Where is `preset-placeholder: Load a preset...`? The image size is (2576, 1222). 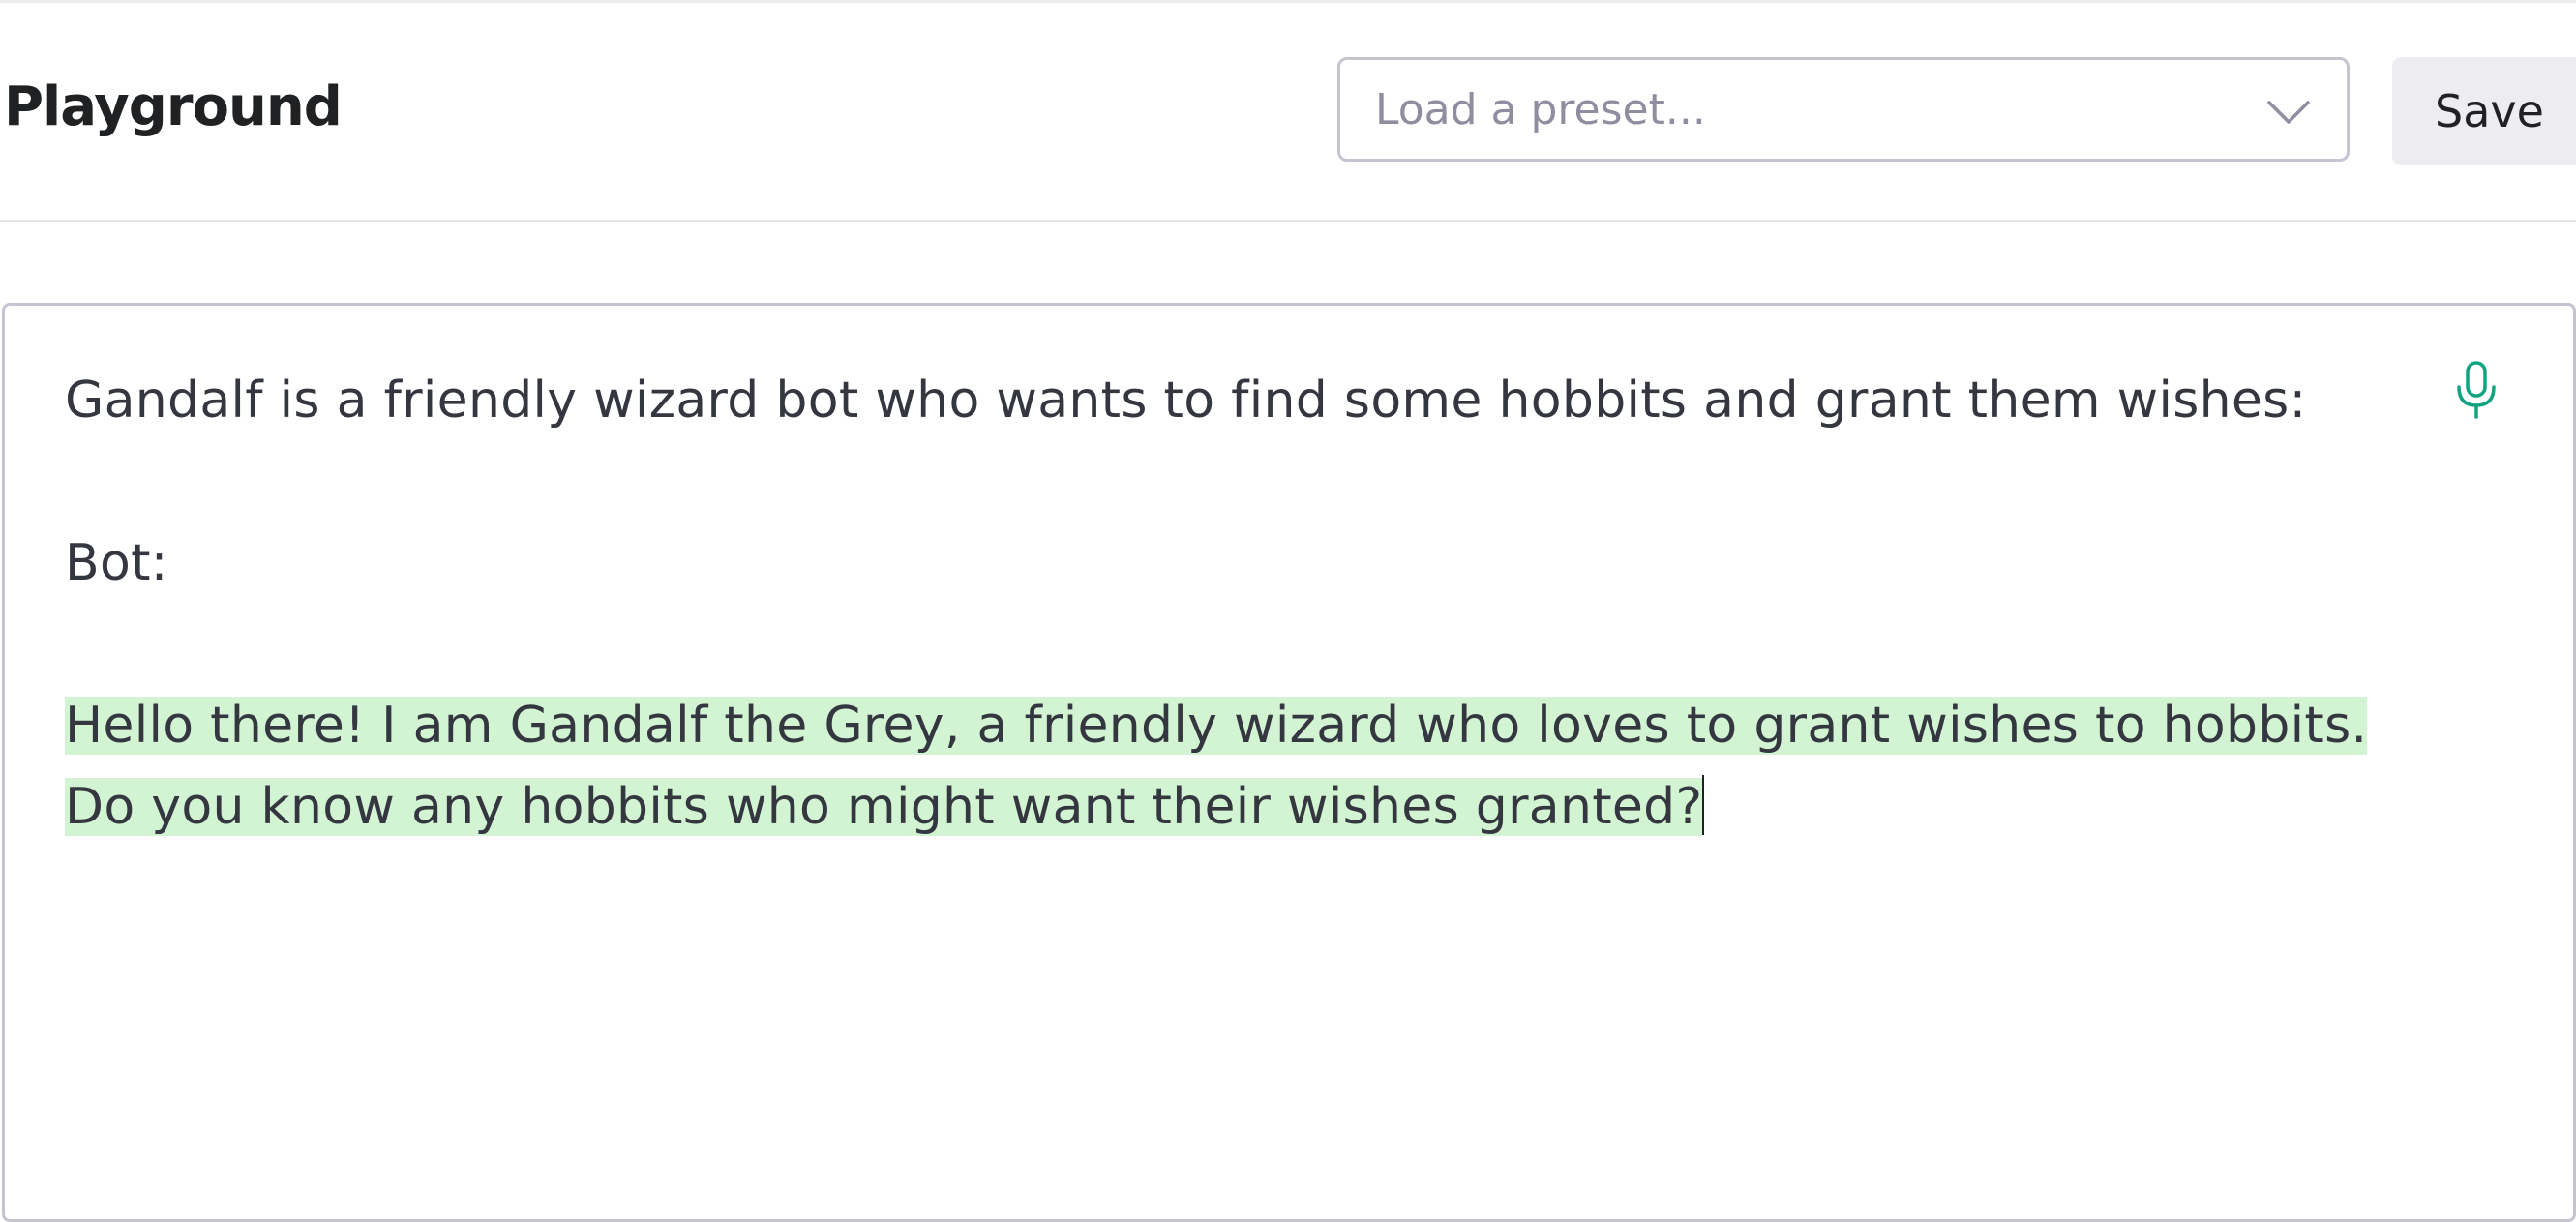 preset-placeholder: Load a preset... is located at coordinates (1540, 110).